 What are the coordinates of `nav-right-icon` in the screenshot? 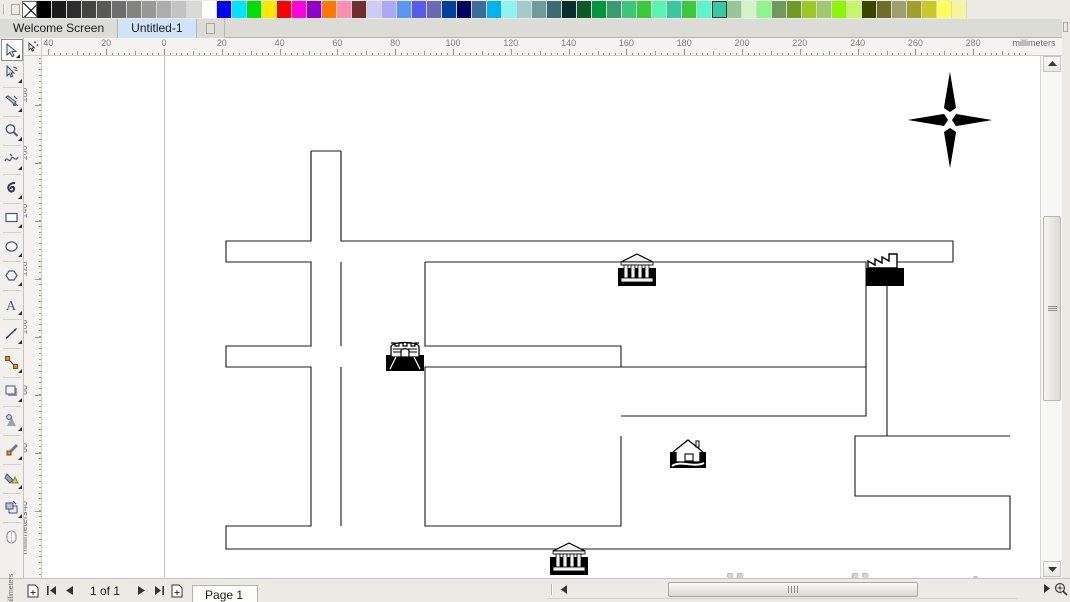 It's located at (1047, 590).